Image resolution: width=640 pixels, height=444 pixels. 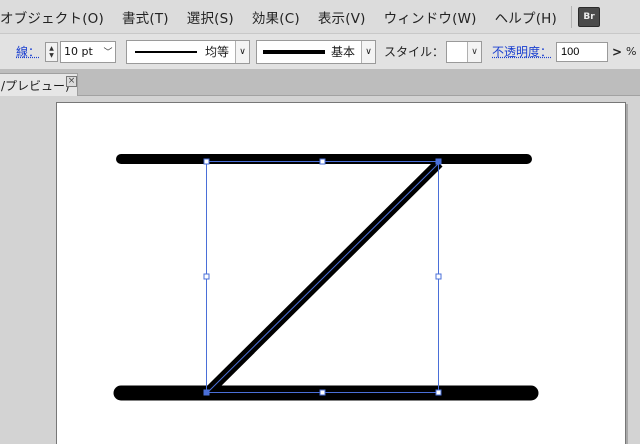 What do you see at coordinates (206, 276) in the screenshot?
I see `handle-middle-left` at bounding box center [206, 276].